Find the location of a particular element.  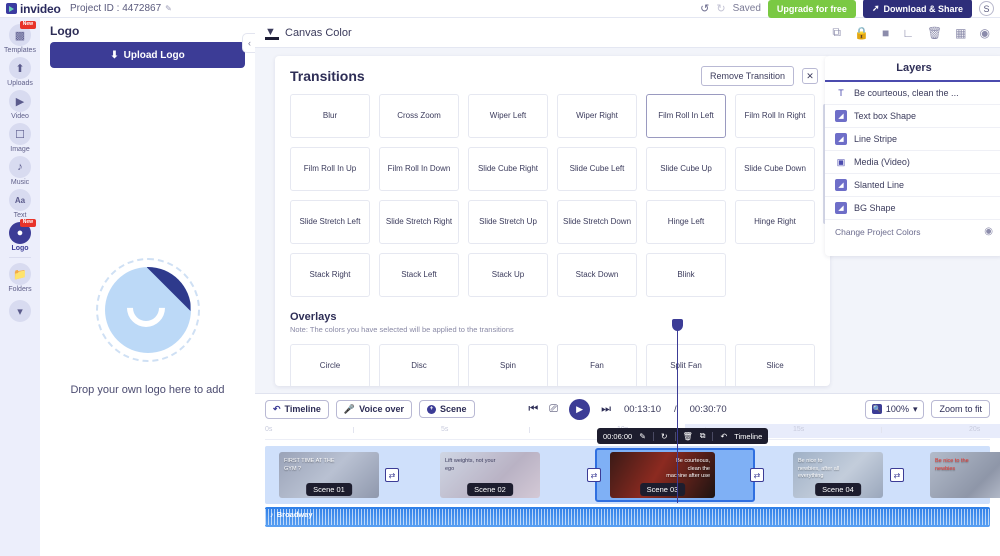

clip-timeline-label: Timeline is located at coordinates (748, 436).